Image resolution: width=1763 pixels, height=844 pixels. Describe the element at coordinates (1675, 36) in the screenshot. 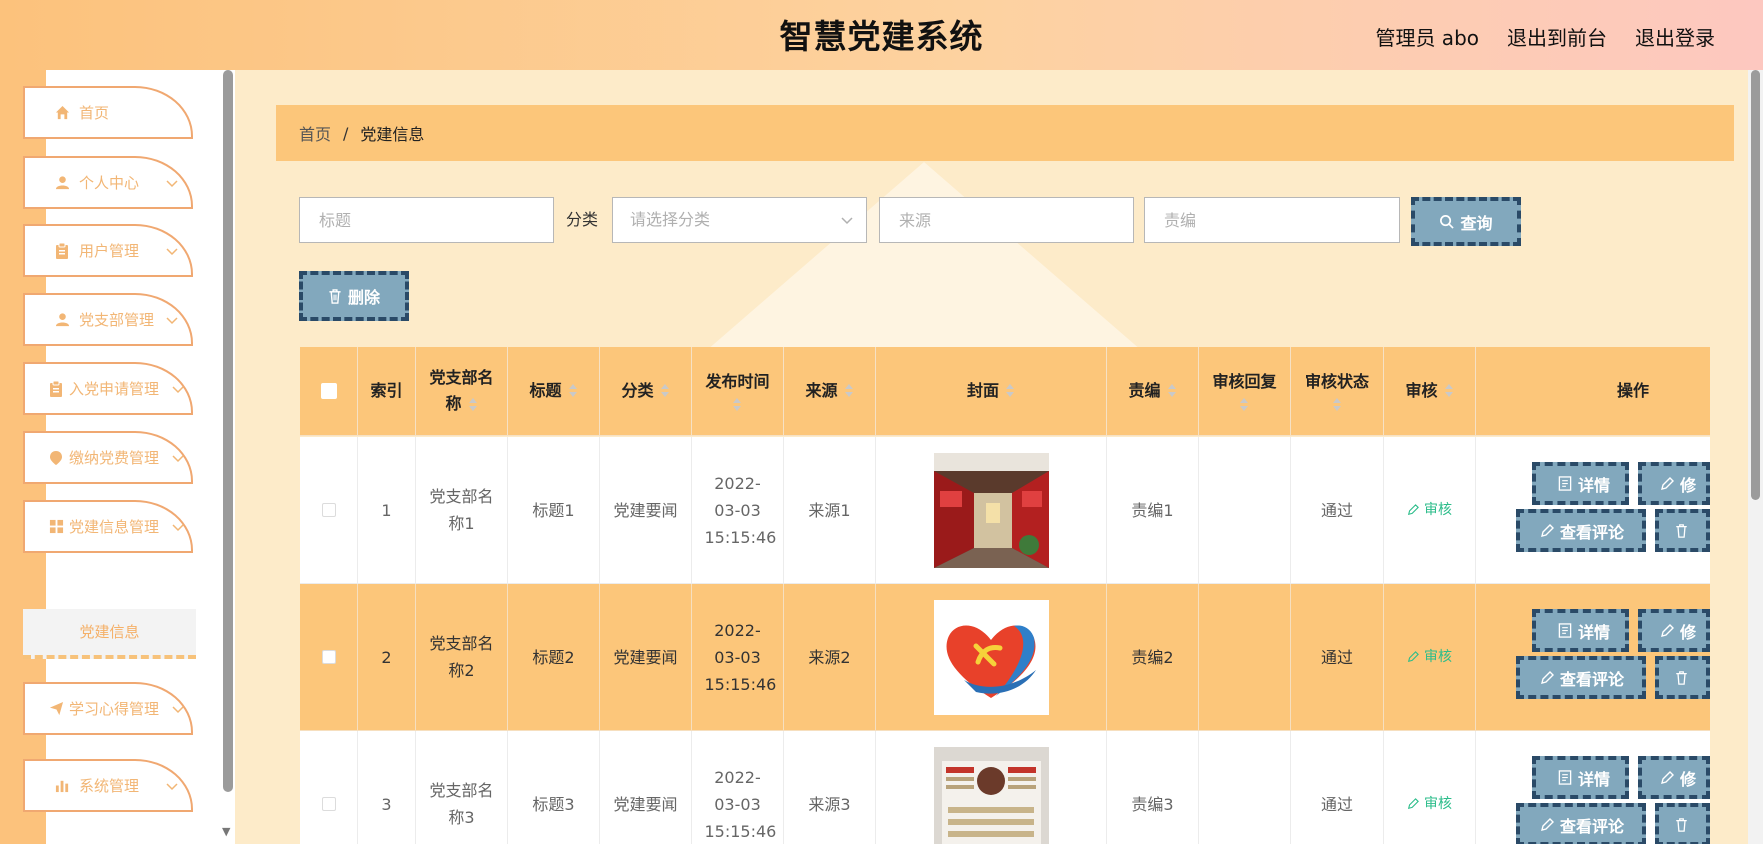

I see `logout-link: 退出登录` at that location.